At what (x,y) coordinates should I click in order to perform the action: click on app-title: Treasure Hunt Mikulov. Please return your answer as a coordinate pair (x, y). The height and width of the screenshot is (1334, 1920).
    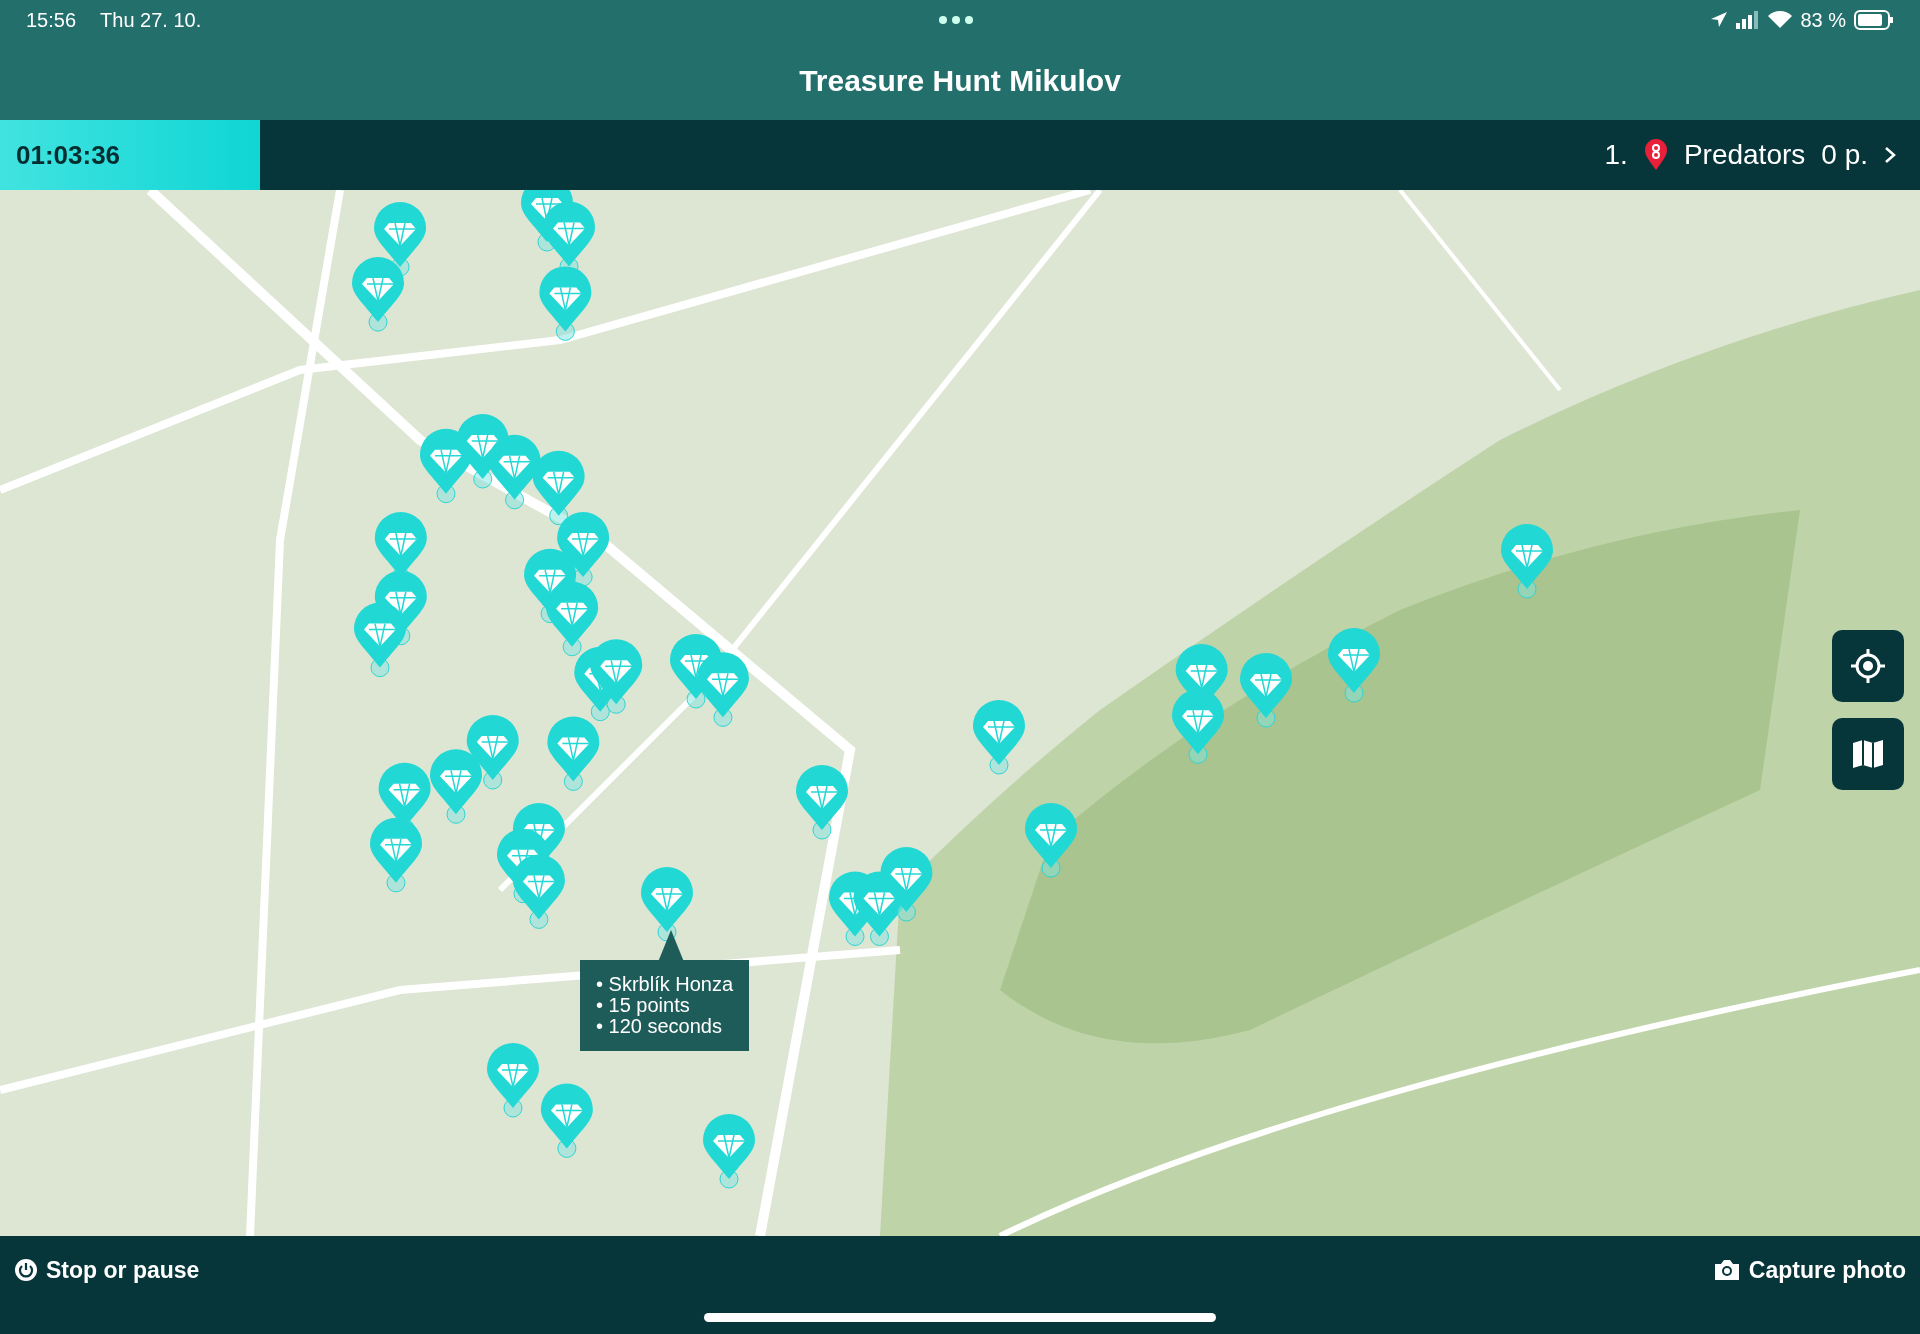
    Looking at the image, I should click on (960, 80).